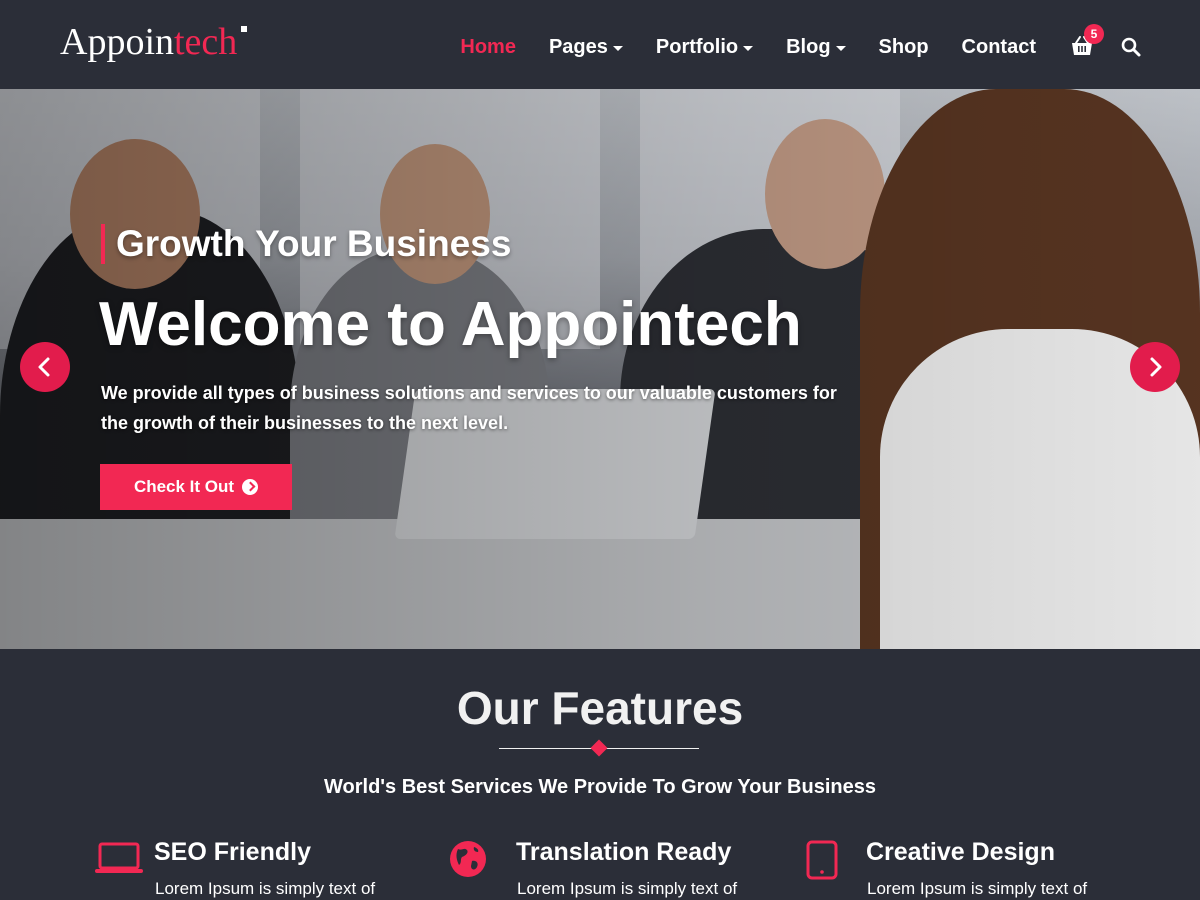 This screenshot has width=1200, height=900. What do you see at coordinates (468, 859) in the screenshot?
I see `globe-icon` at bounding box center [468, 859].